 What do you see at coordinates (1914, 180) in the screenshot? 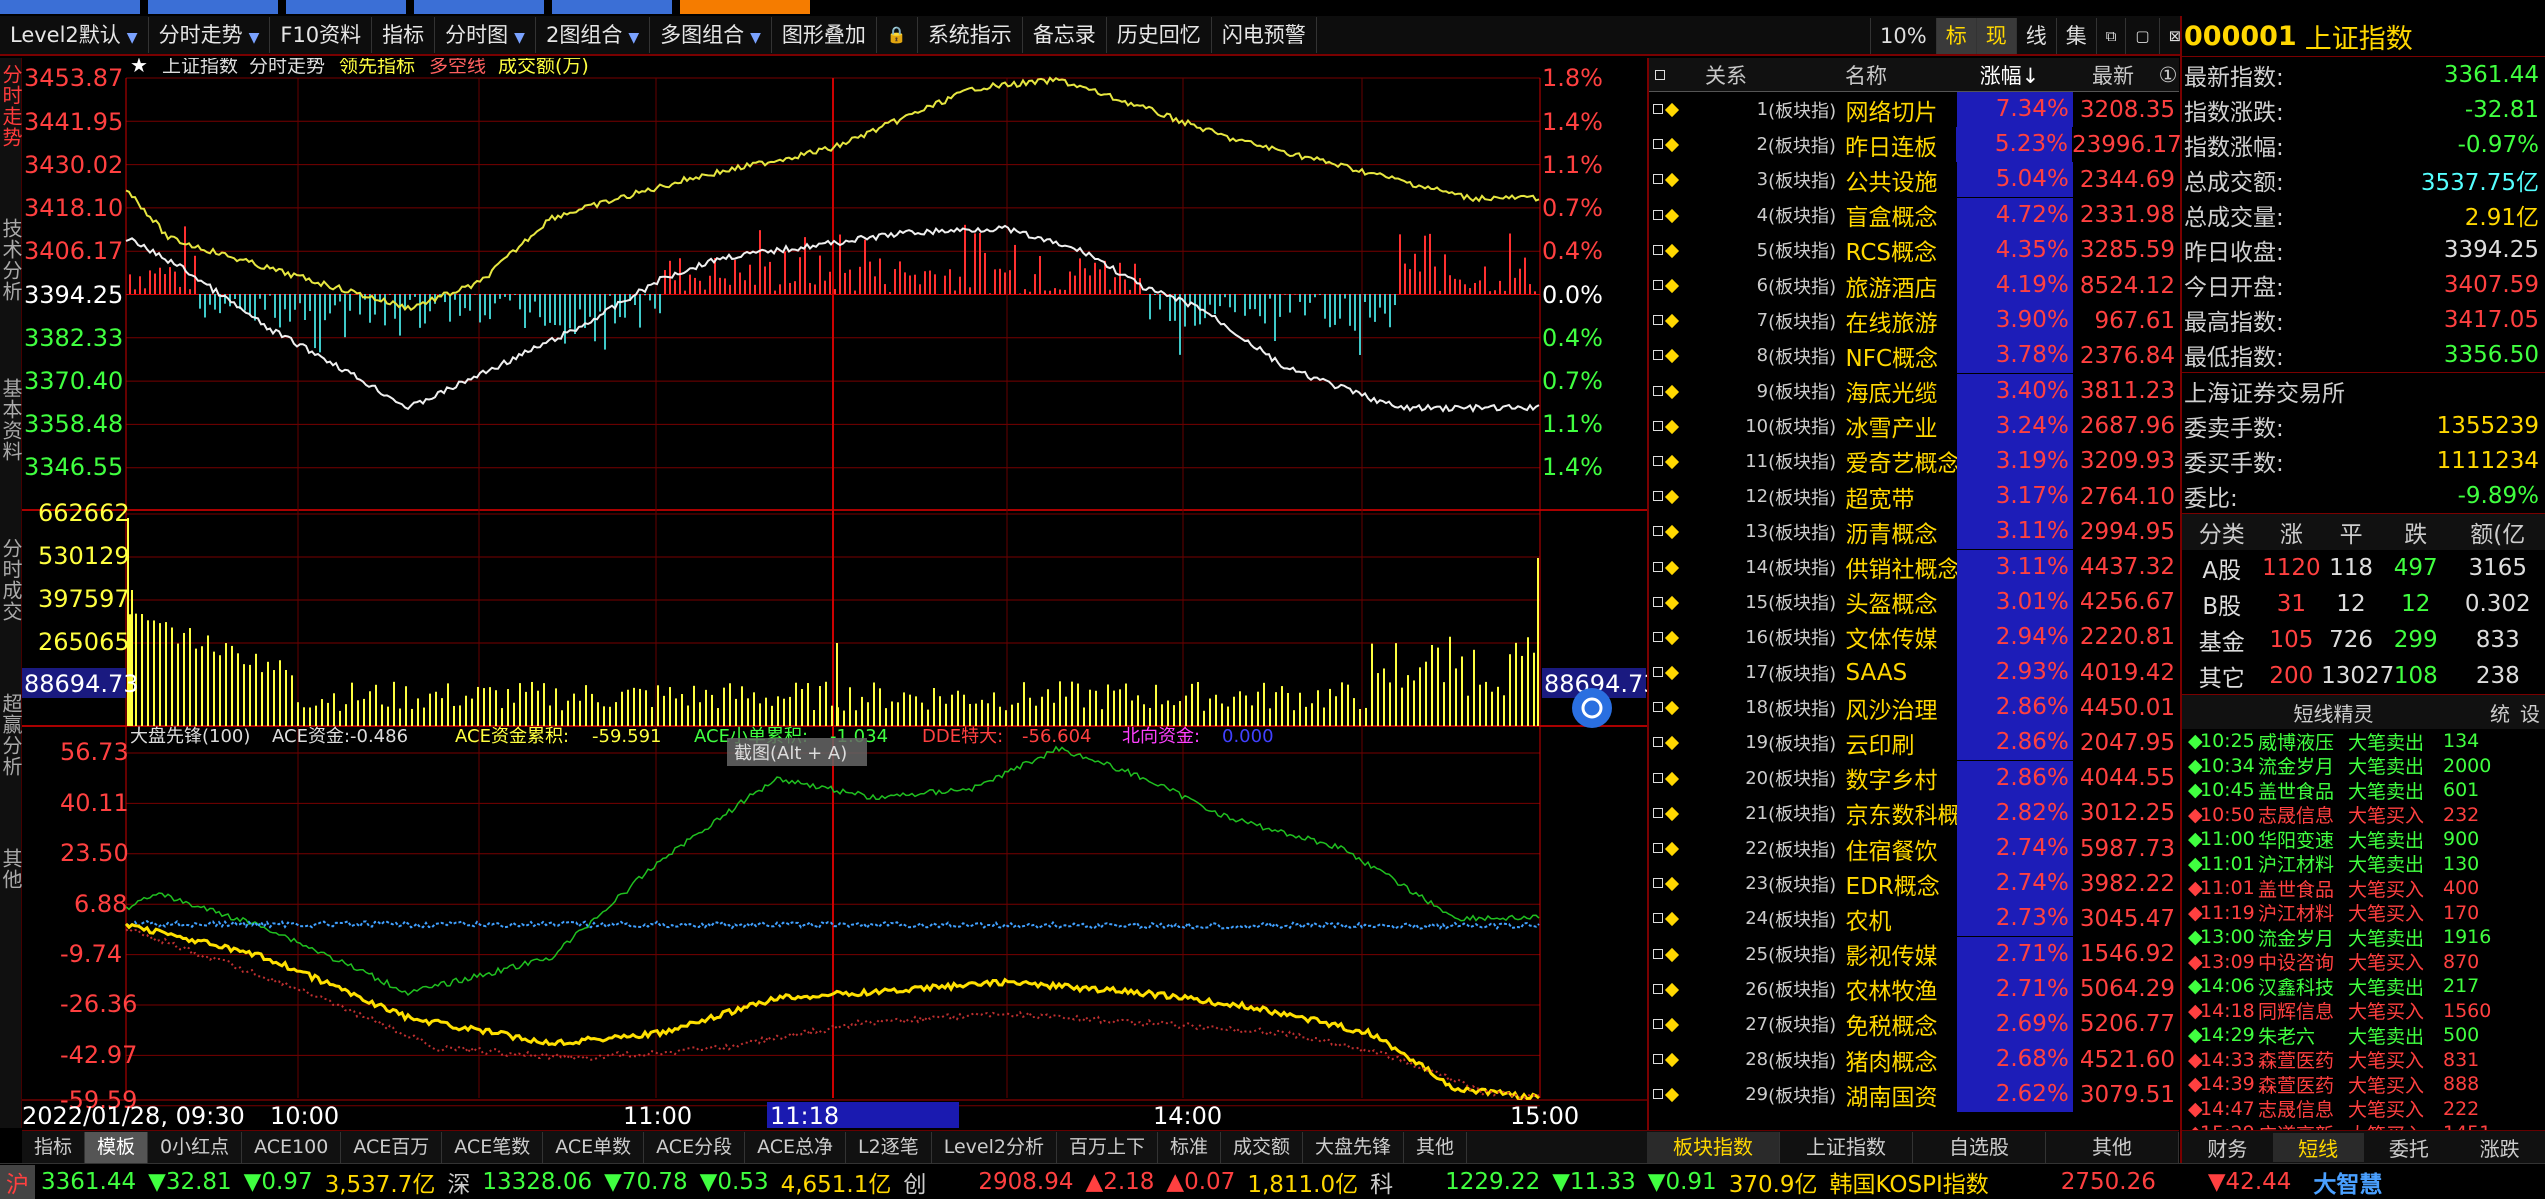
I see `sector-row: 3 (板块指) 公共设施 5.04% 2344.69` at bounding box center [1914, 180].